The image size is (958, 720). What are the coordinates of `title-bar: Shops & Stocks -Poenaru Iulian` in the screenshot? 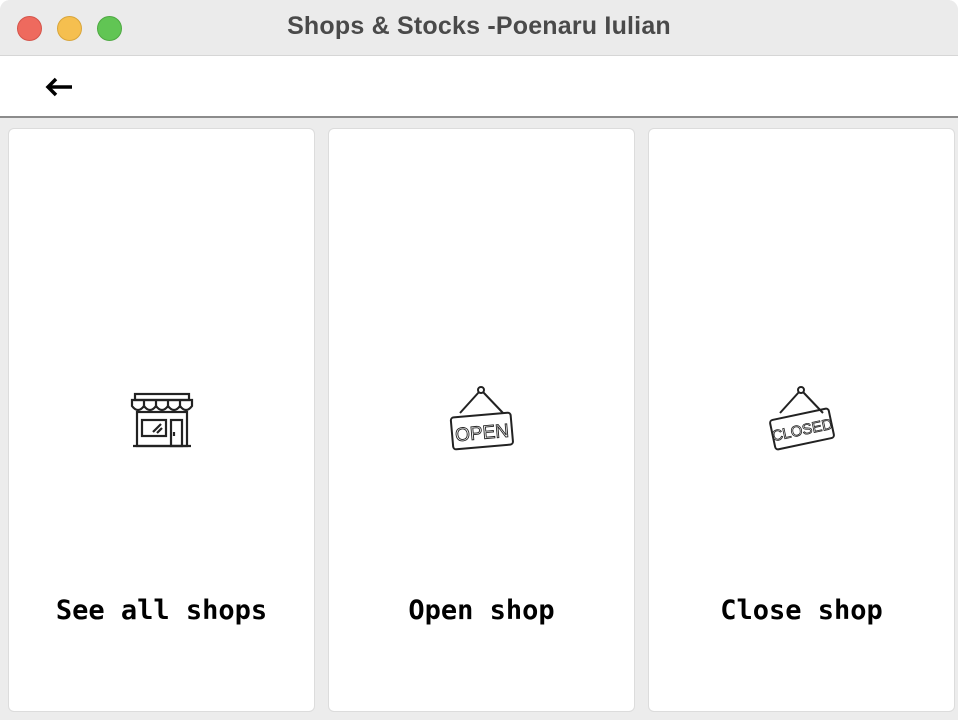 It's located at (479, 28).